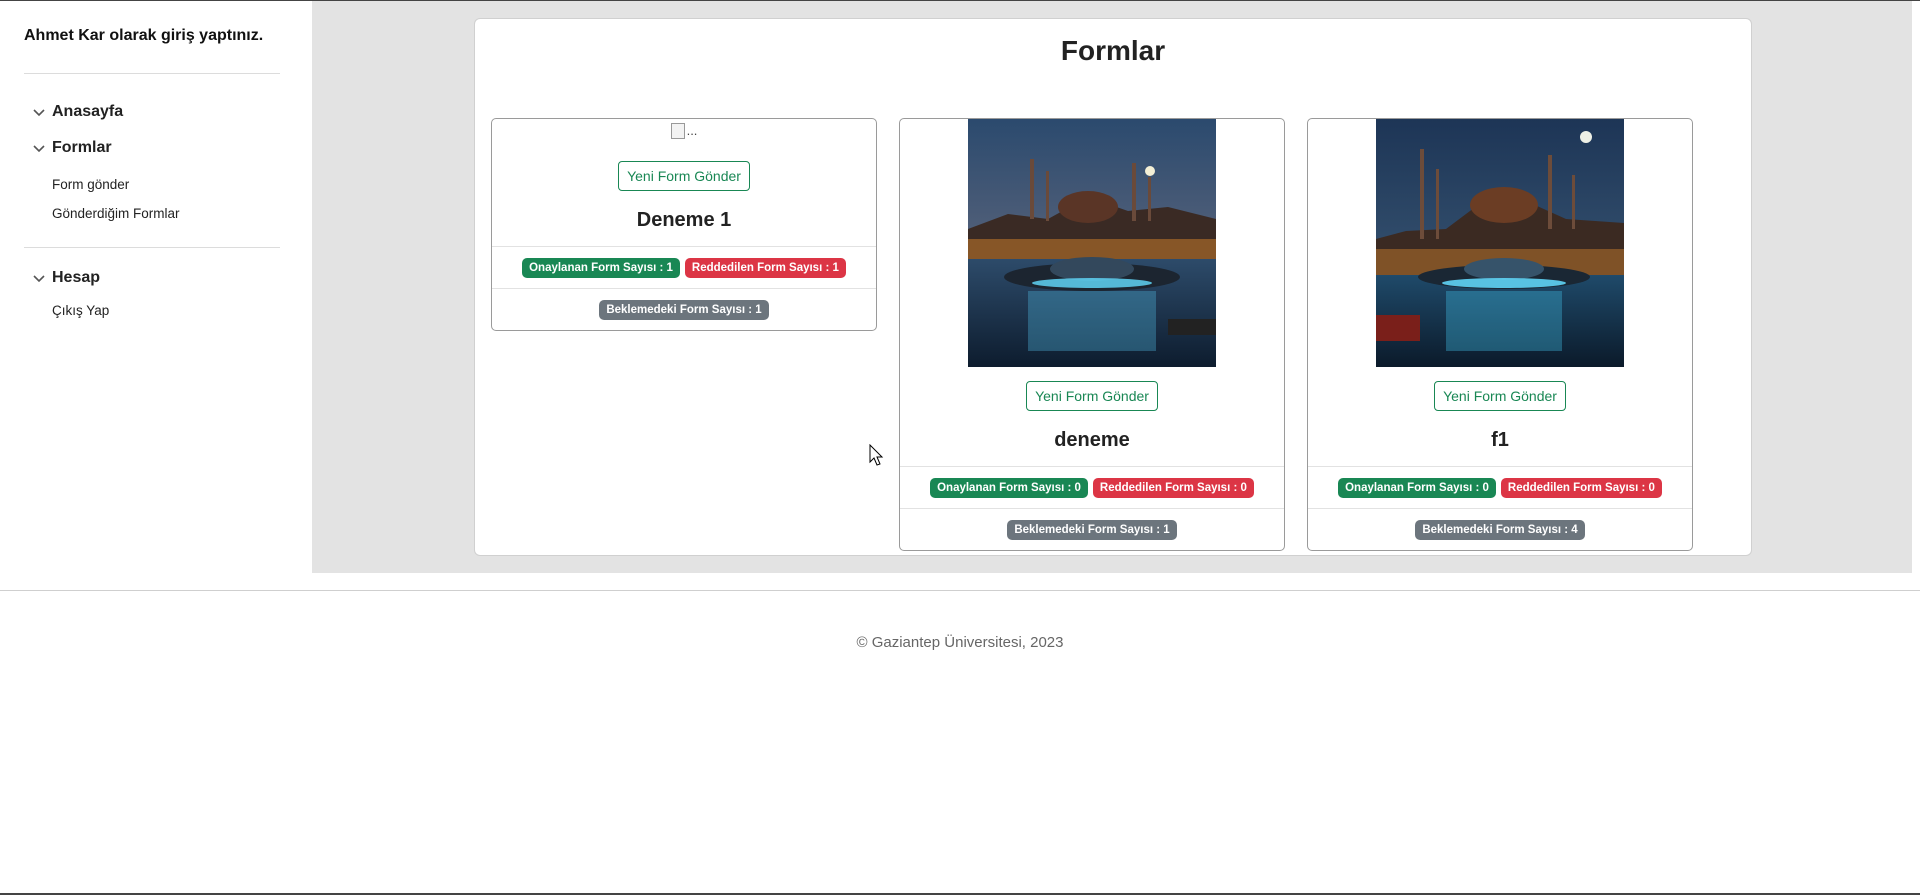 The height and width of the screenshot is (895, 1920). I want to click on sidebar-group-label: Hesap, so click(76, 277).